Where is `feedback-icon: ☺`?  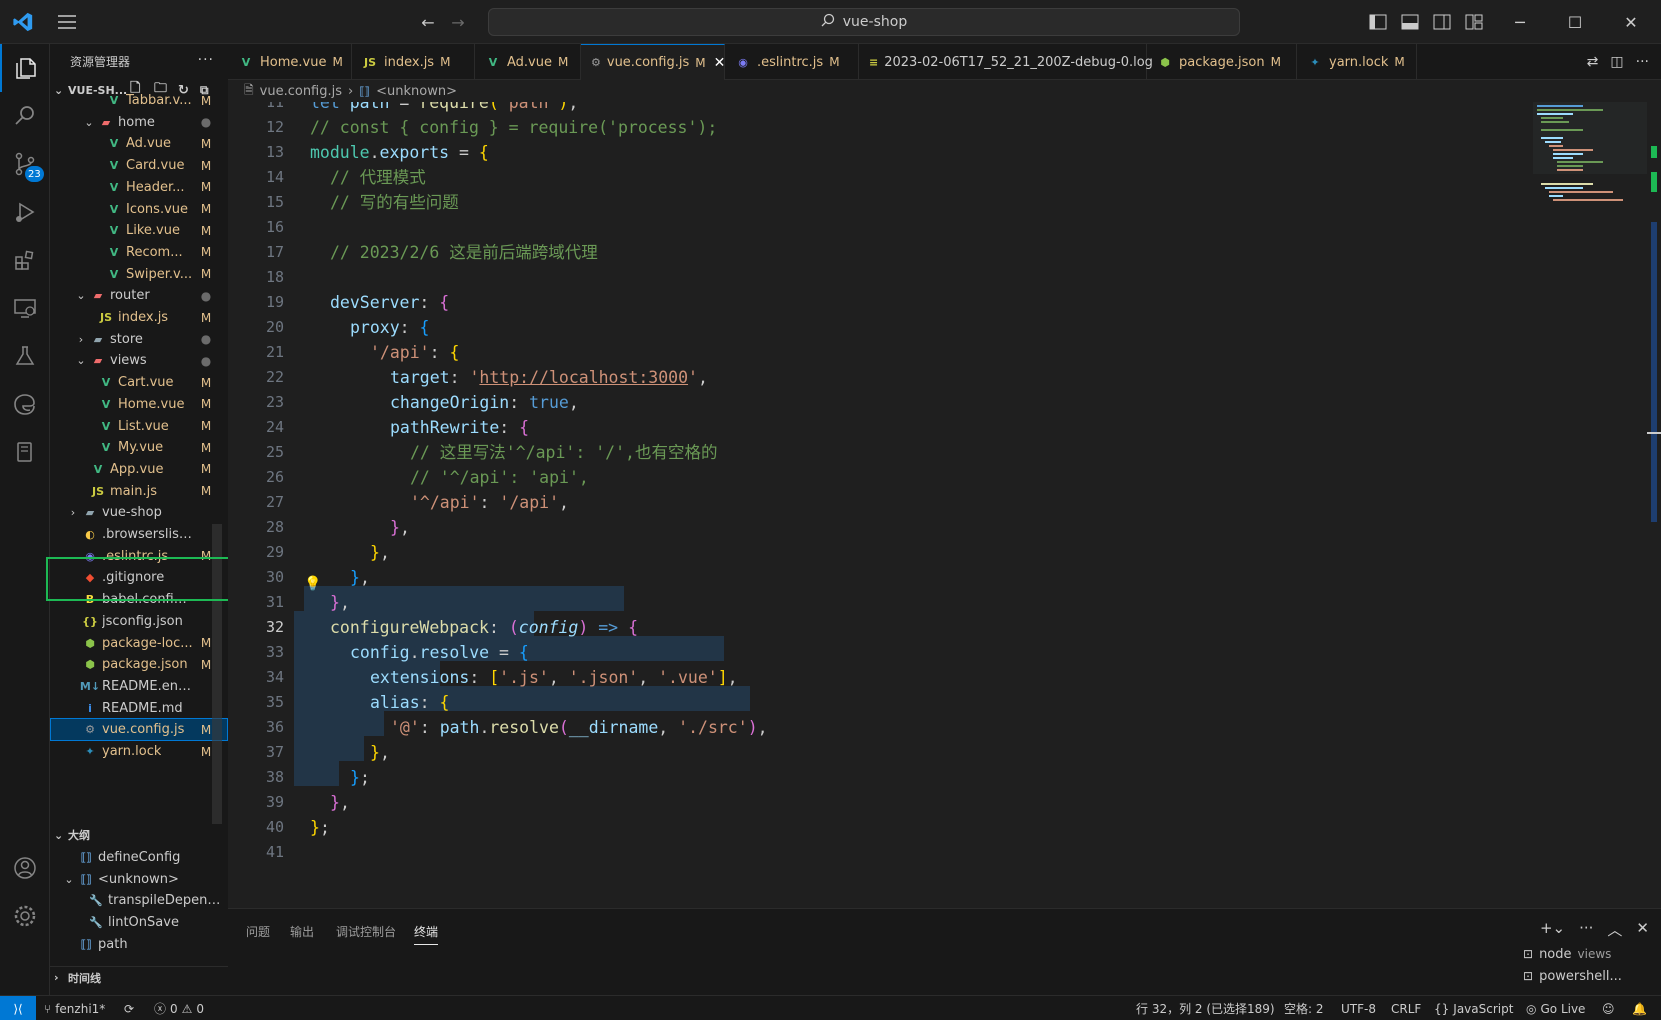 feedback-icon: ☺ is located at coordinates (1608, 1008).